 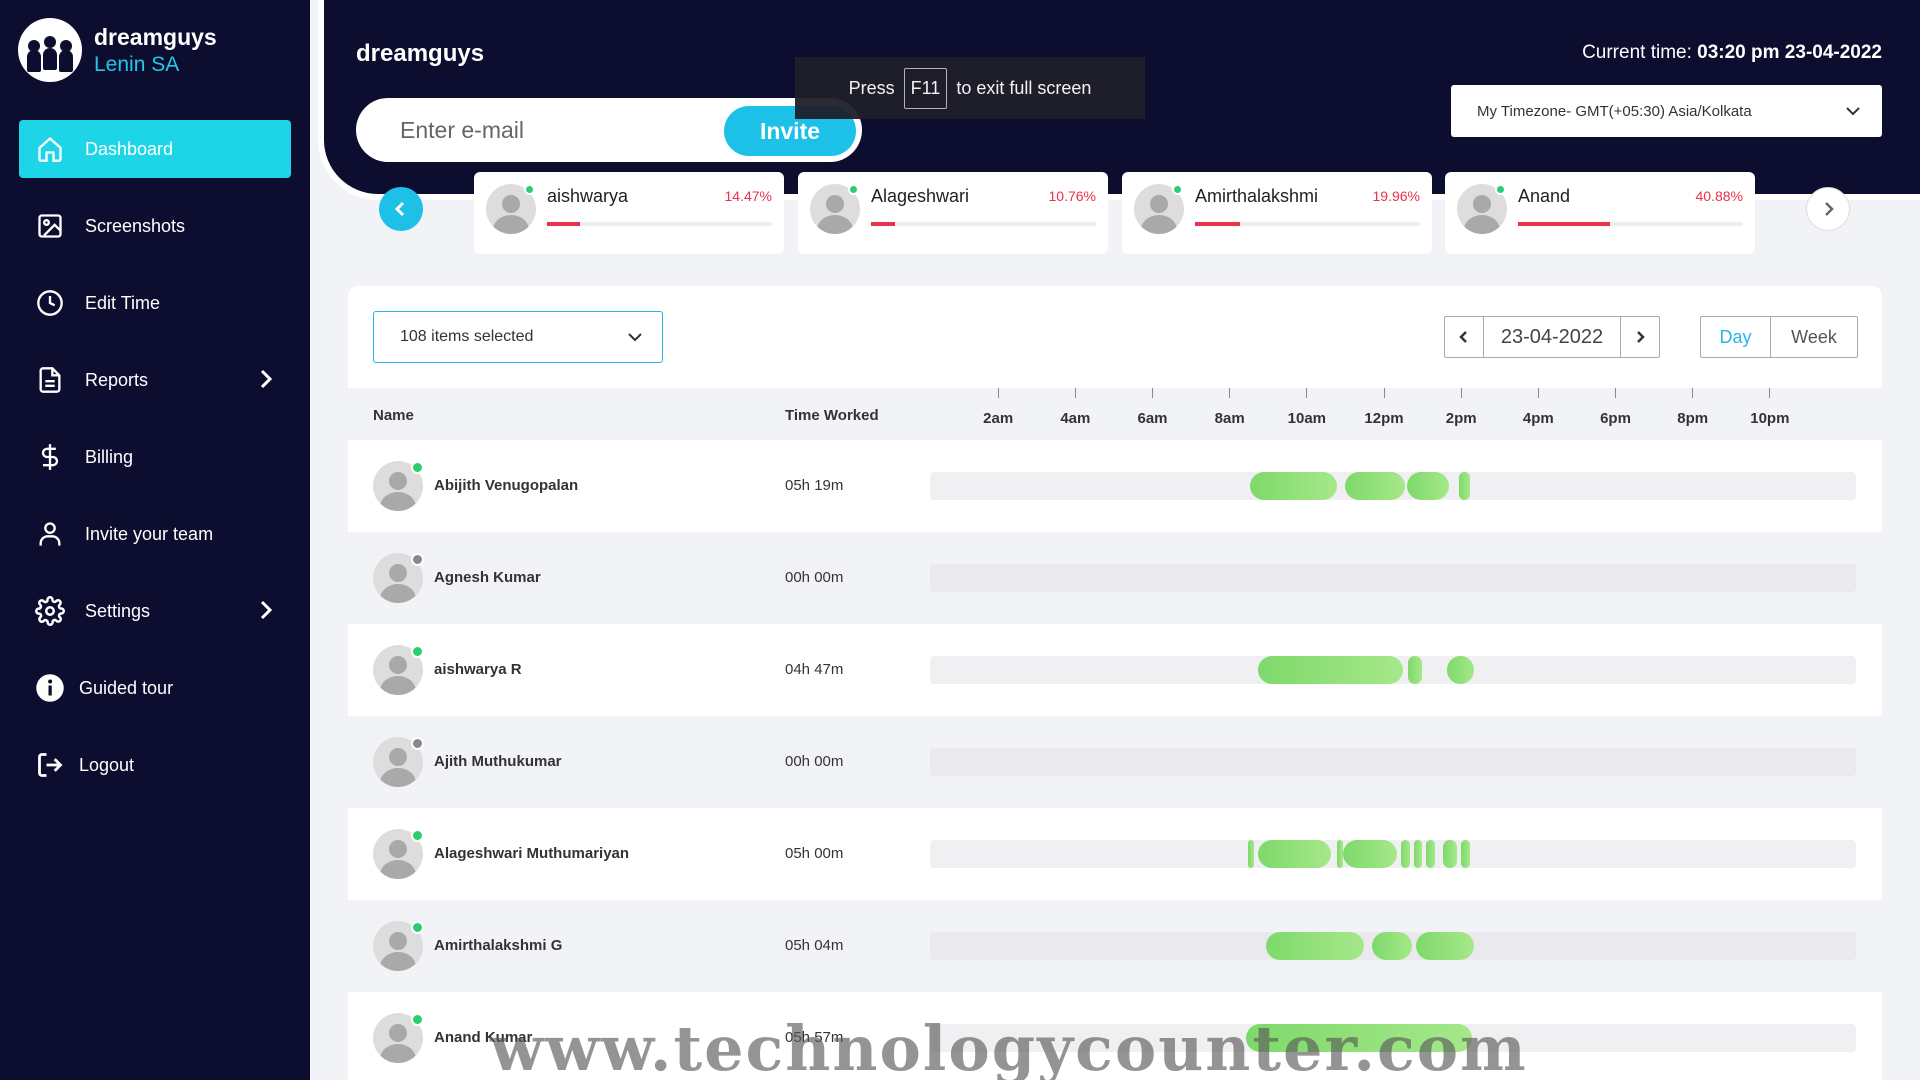 I want to click on timezone-value: My Timezone- GMT(+05:30) Asia/Kolkata, so click(x=1614, y=111).